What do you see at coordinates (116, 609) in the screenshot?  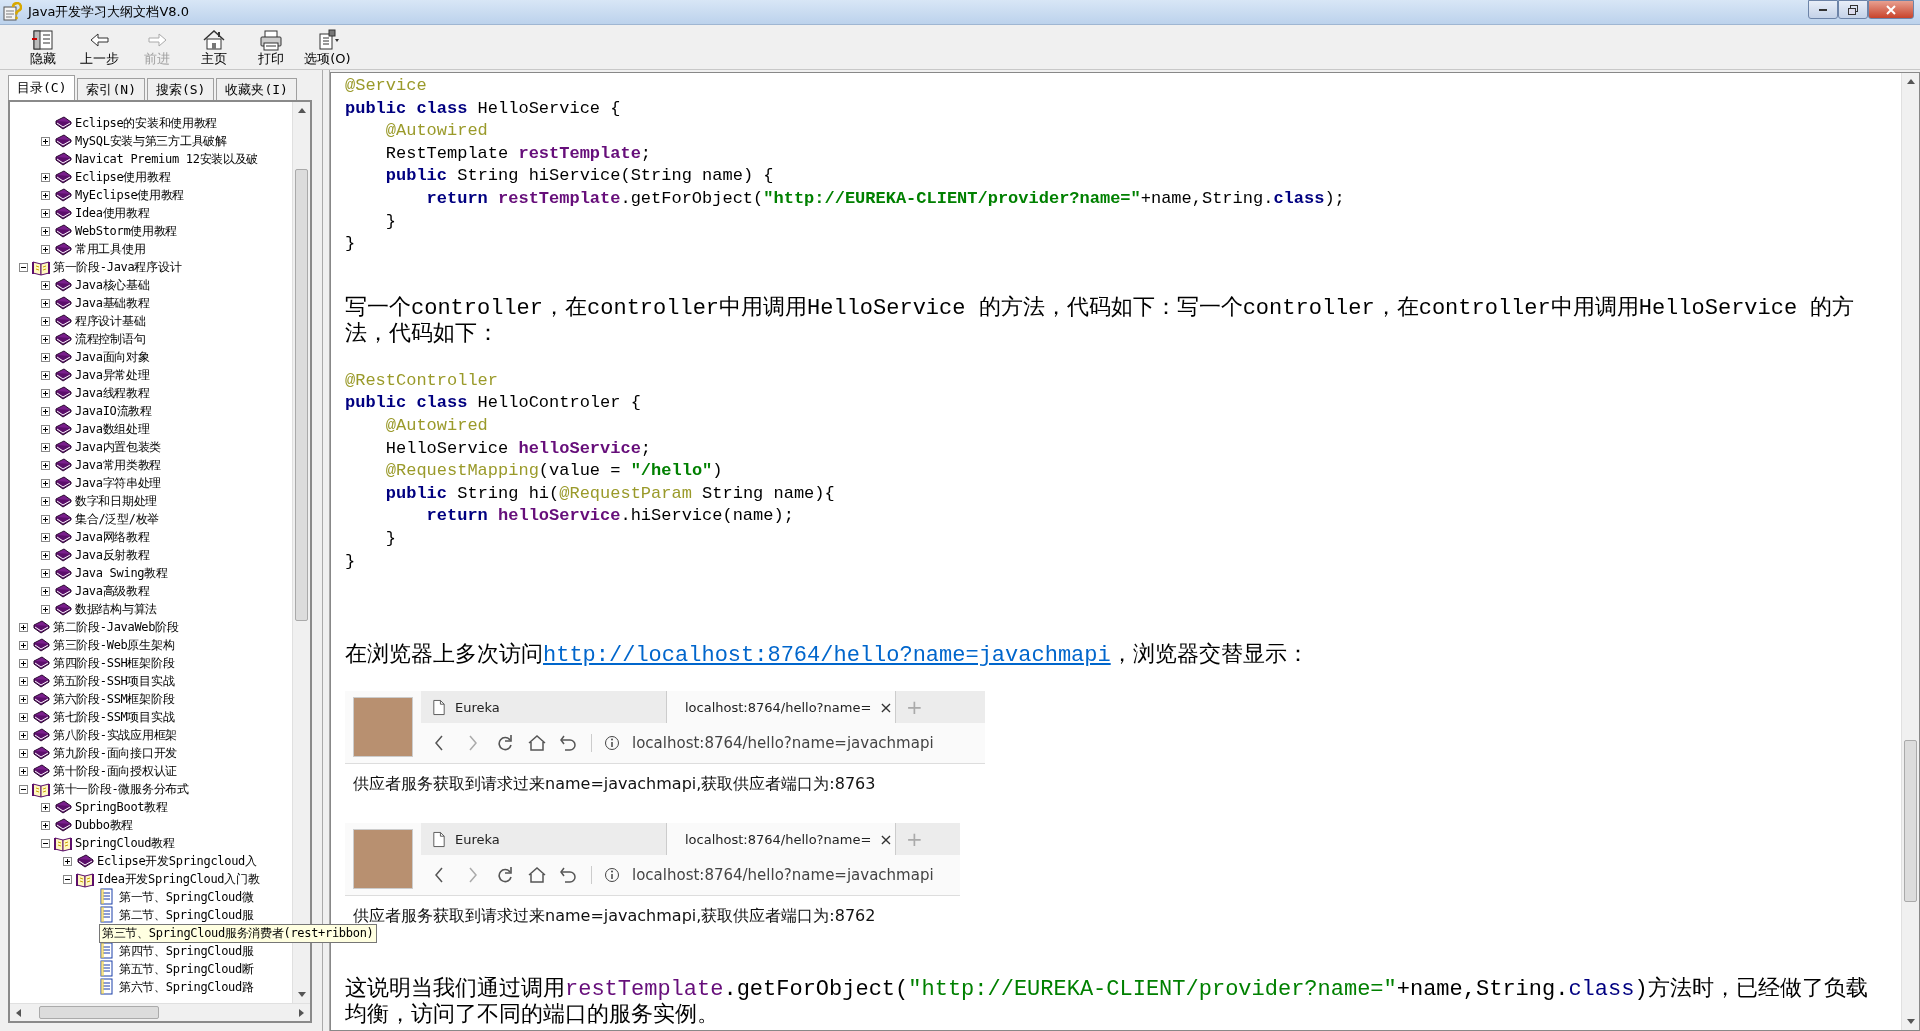 I see `tree-item: 数据结构与算法` at bounding box center [116, 609].